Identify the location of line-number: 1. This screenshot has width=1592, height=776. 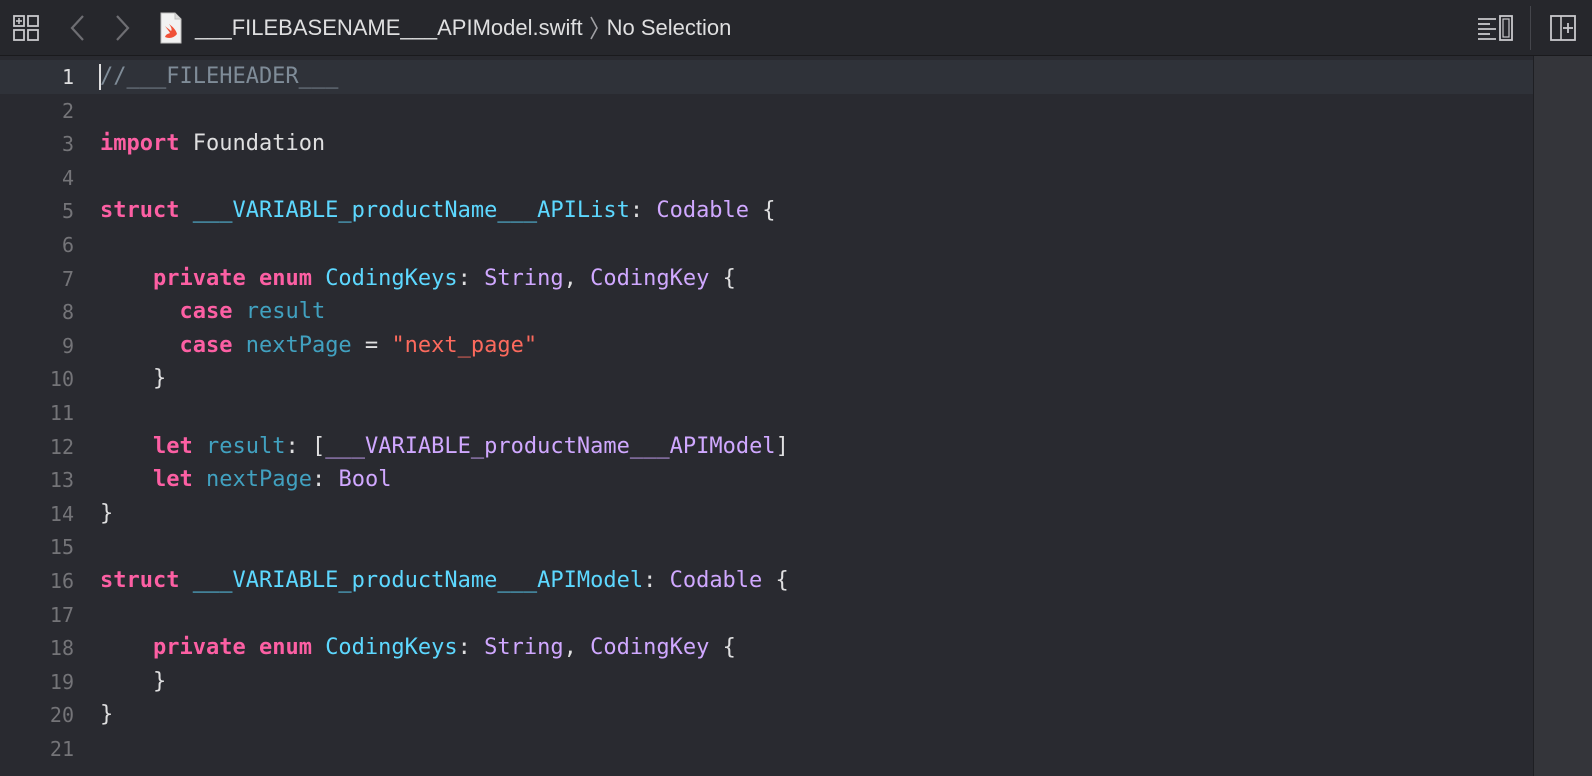
(37, 77).